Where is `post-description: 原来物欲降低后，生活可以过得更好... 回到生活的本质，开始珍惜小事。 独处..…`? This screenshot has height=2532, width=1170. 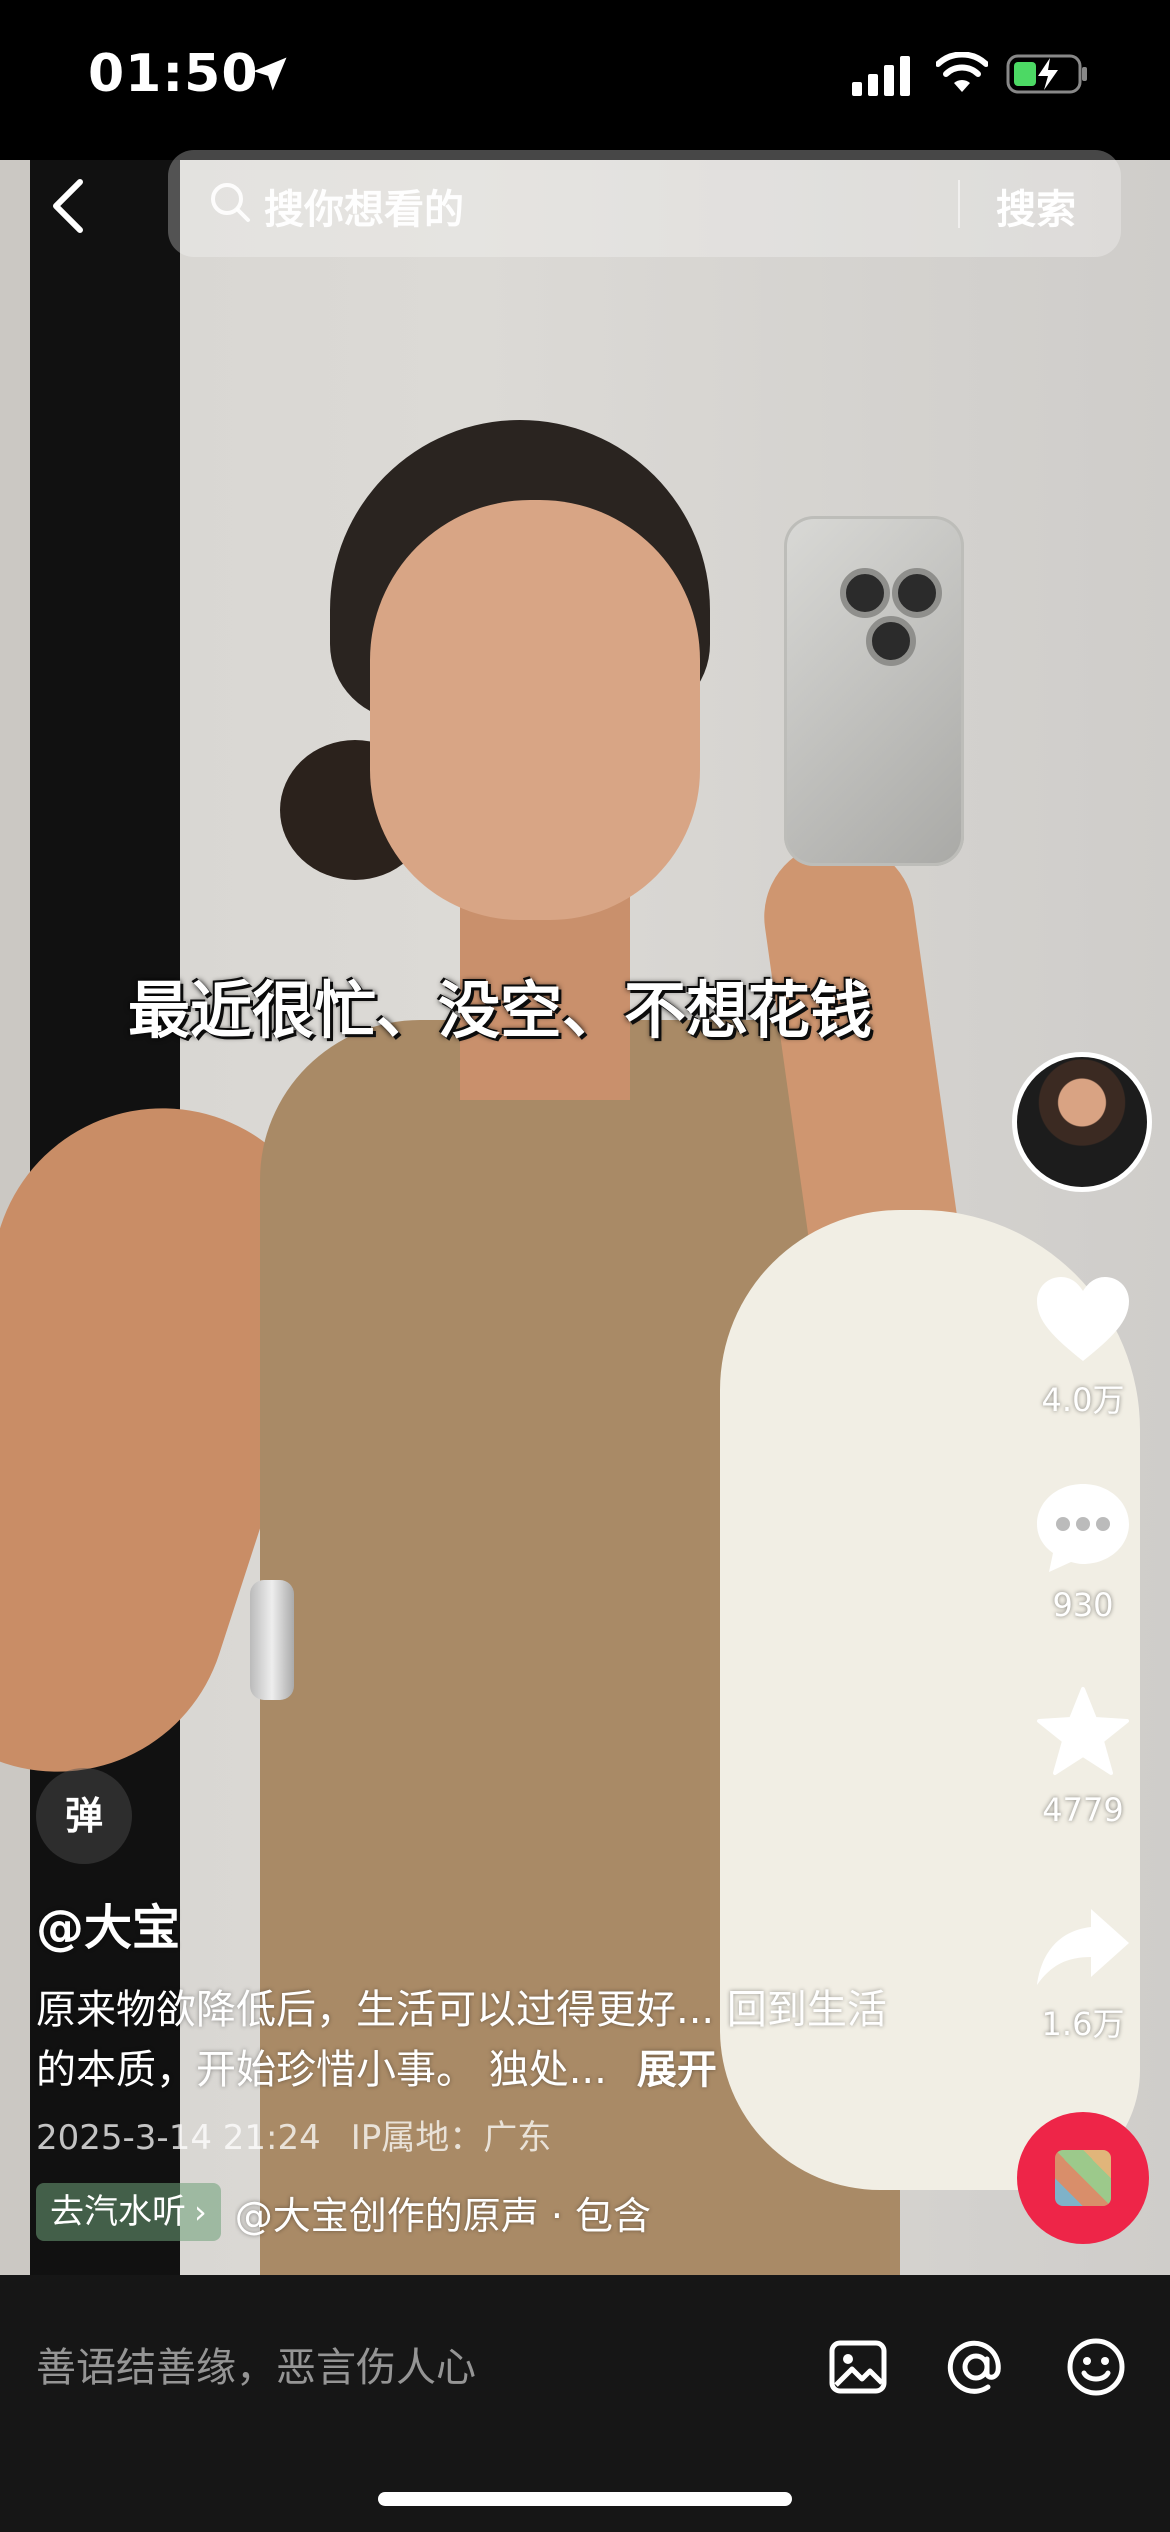 post-description: 原来物欲降低后，生活可以过得更好... 回到生活的本质，开始珍惜小事。 独处..… is located at coordinates (466, 2040).